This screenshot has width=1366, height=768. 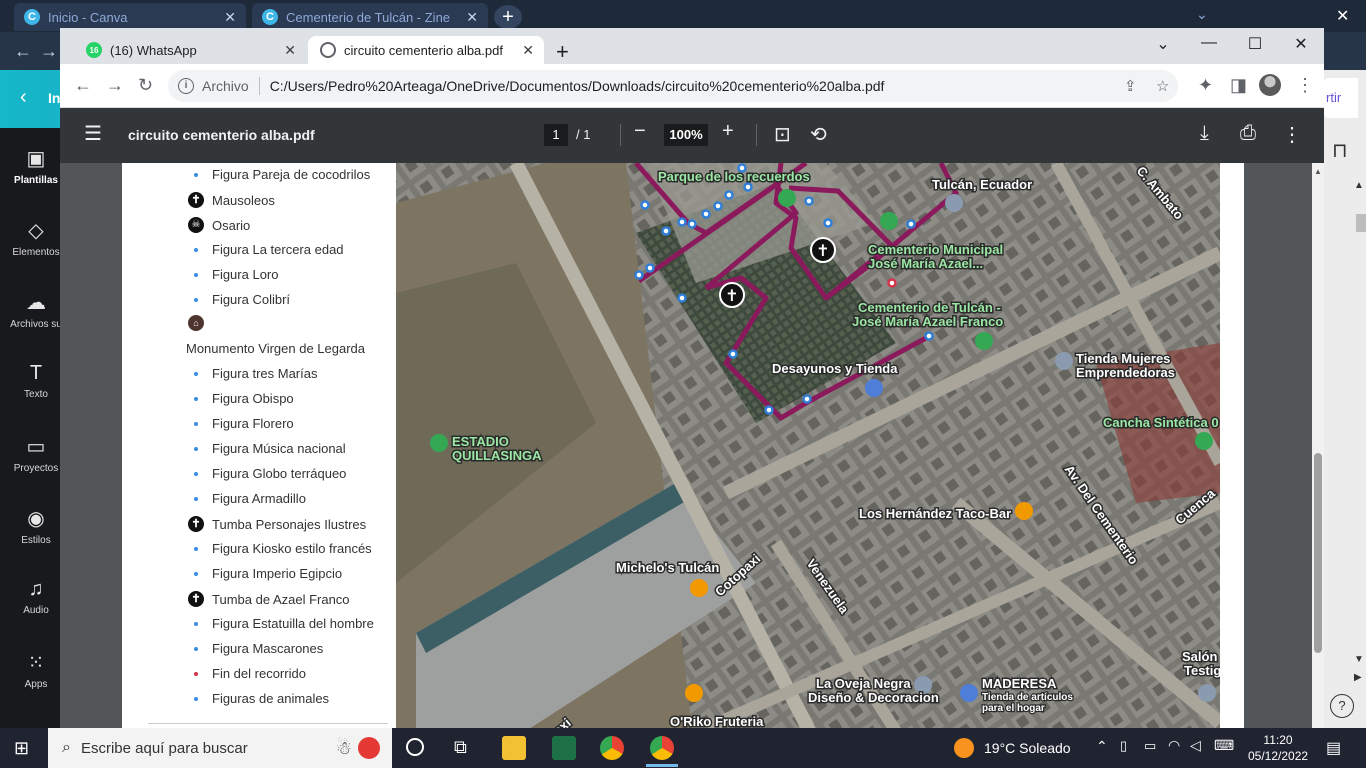 I want to click on lock-icon: ⊓, so click(x=1340, y=150).